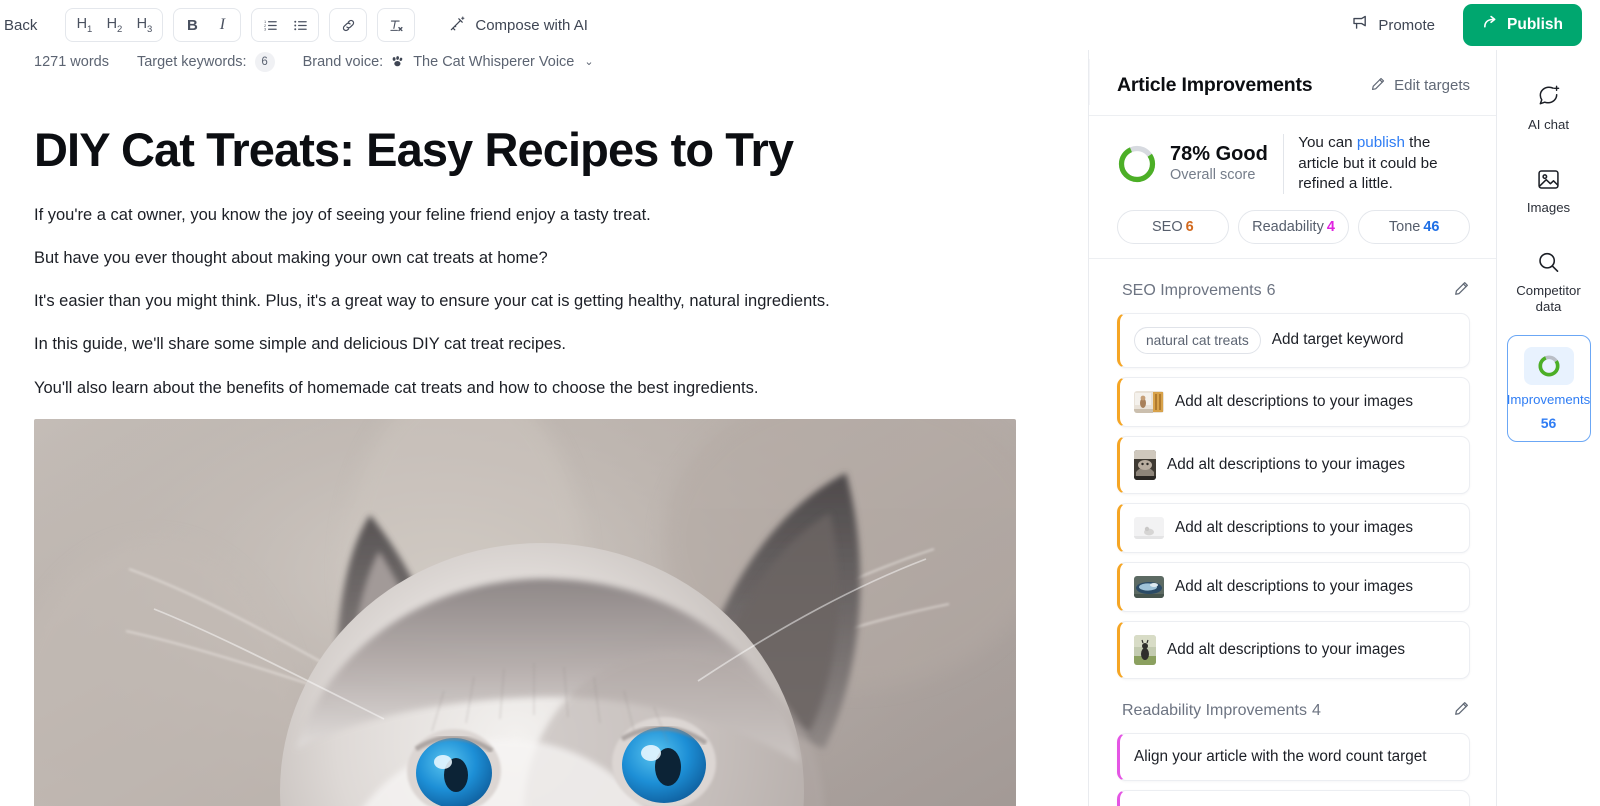 Image resolution: width=1600 pixels, height=806 pixels. I want to click on rail-item-label: AI chat, so click(1548, 124).